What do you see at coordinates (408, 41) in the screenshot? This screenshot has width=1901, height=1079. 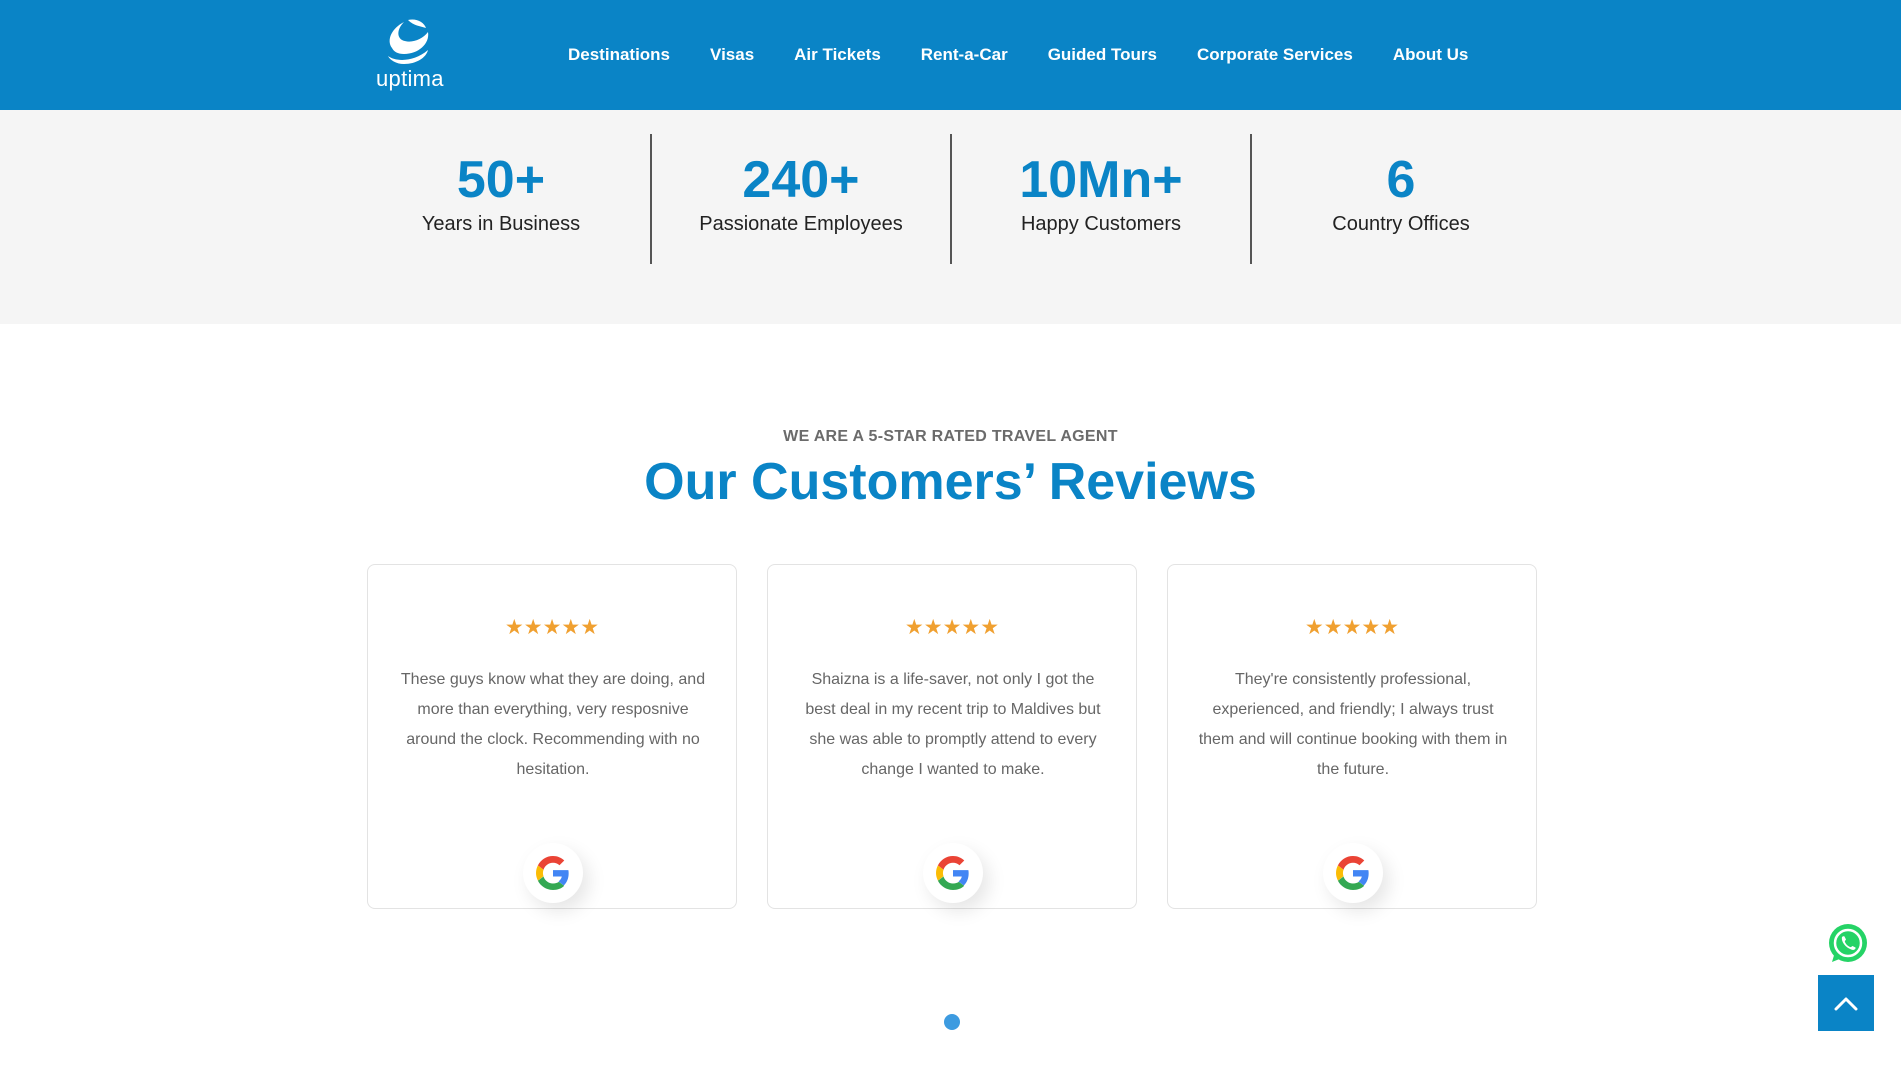 I see `uptima-globe-icon` at bounding box center [408, 41].